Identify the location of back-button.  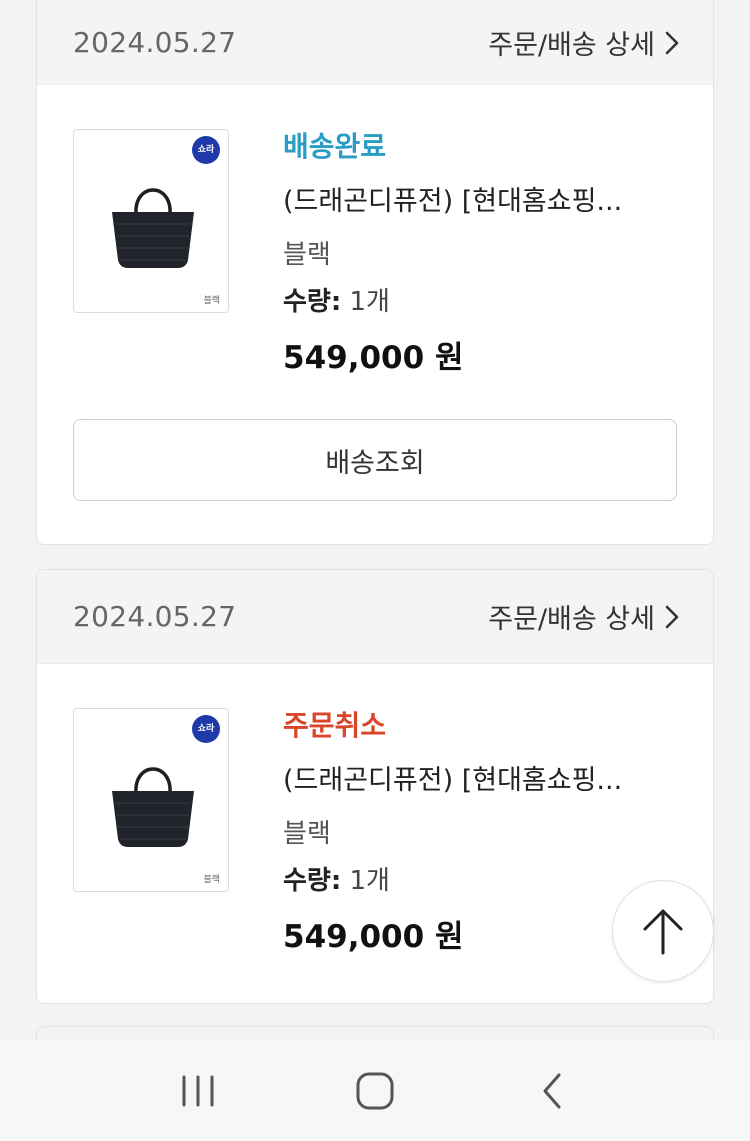
(552, 1091).